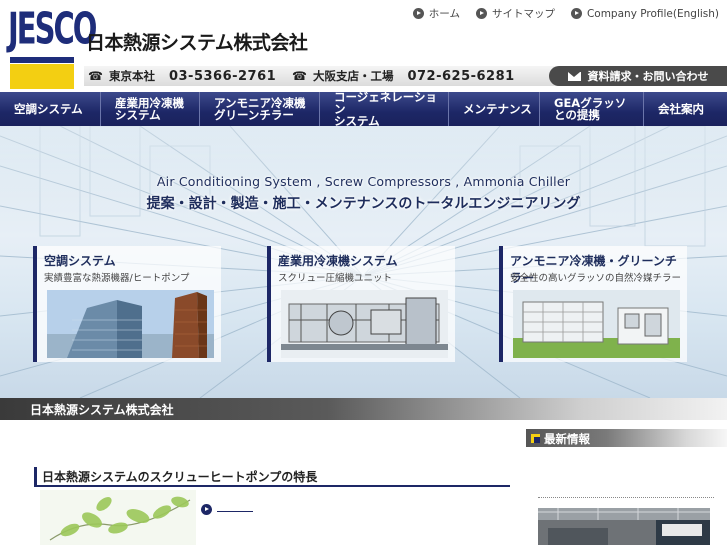 The height and width of the screenshot is (545, 727). Describe the element at coordinates (80, 261) in the screenshot. I see `card-title: 空調システム` at that location.